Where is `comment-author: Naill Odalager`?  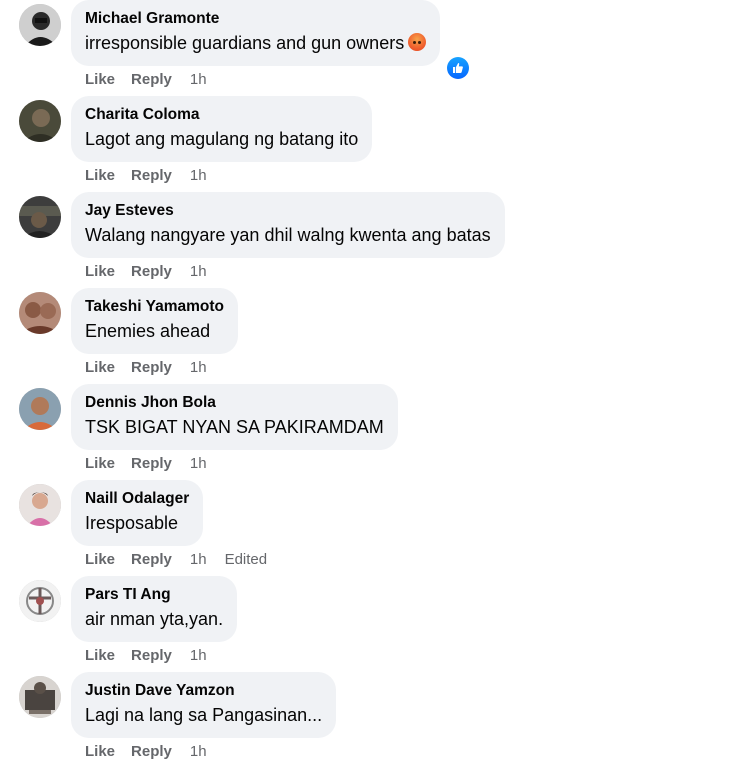 comment-author: Naill Odalager is located at coordinates (137, 499).